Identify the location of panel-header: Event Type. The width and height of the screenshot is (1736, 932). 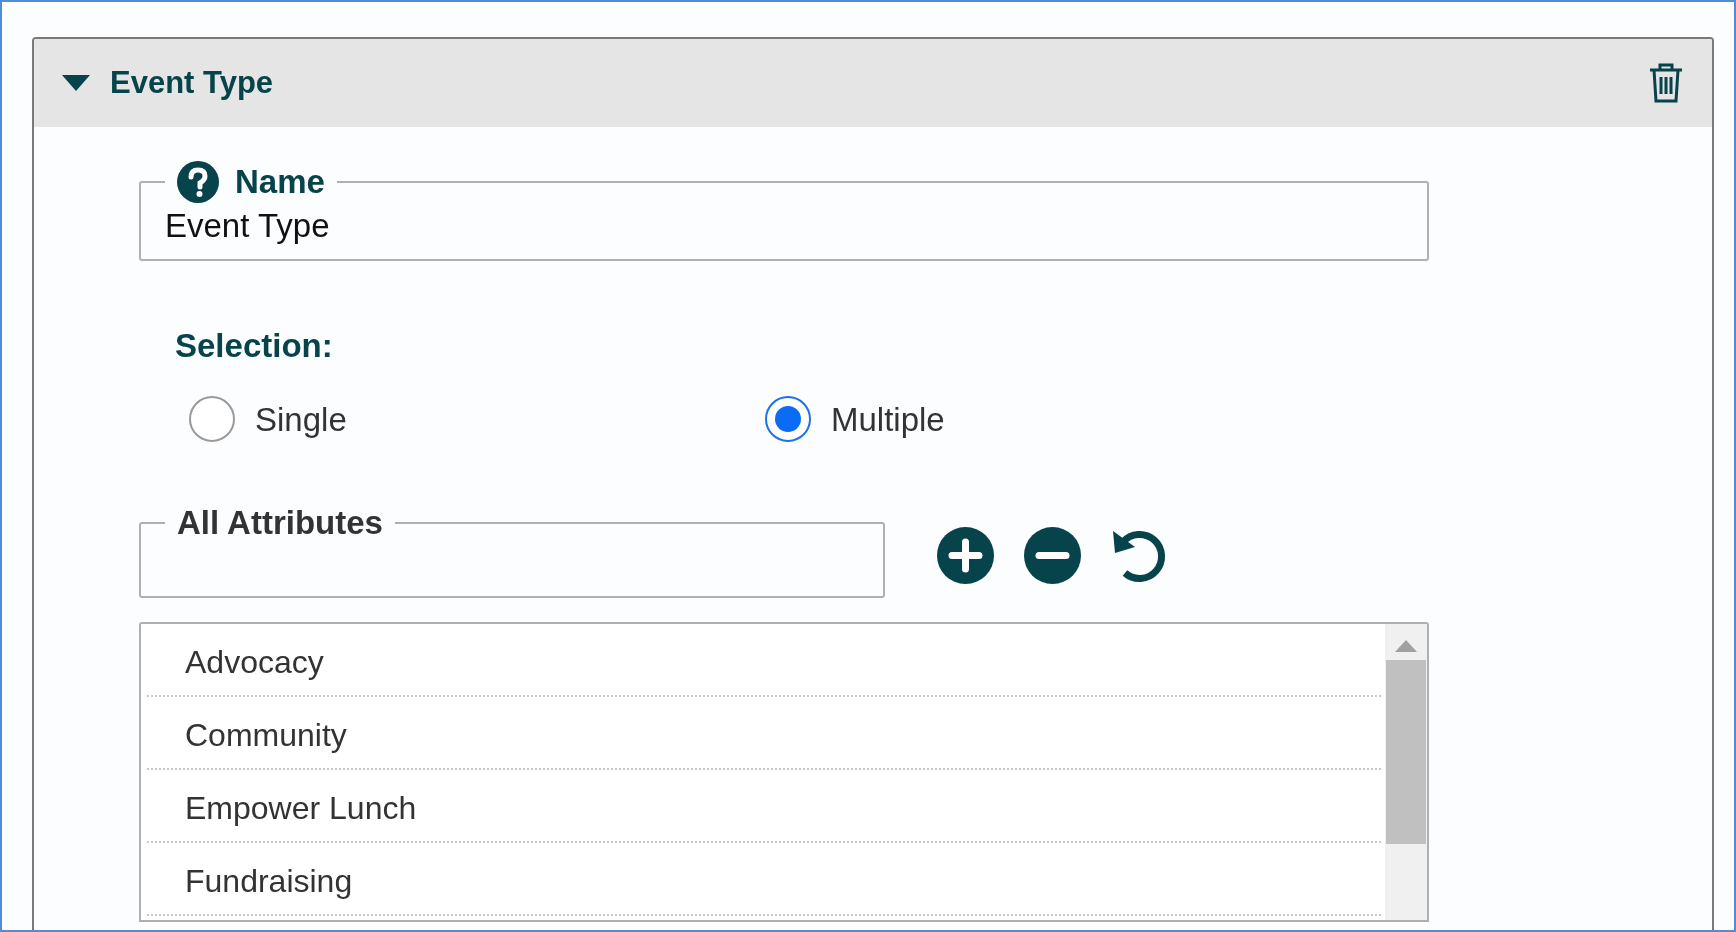
(873, 83).